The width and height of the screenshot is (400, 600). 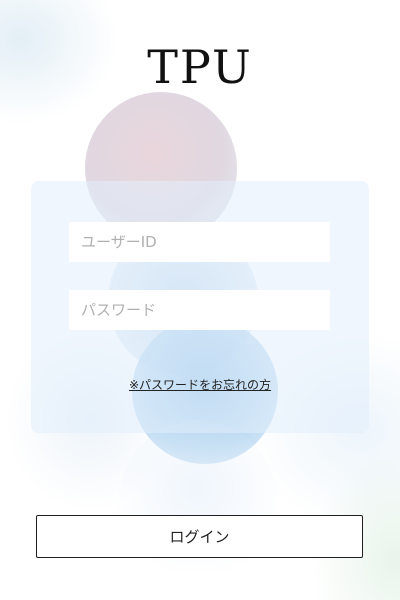 What do you see at coordinates (200, 384) in the screenshot?
I see `forgot-password-link: ※パスワードをお忘れの方` at bounding box center [200, 384].